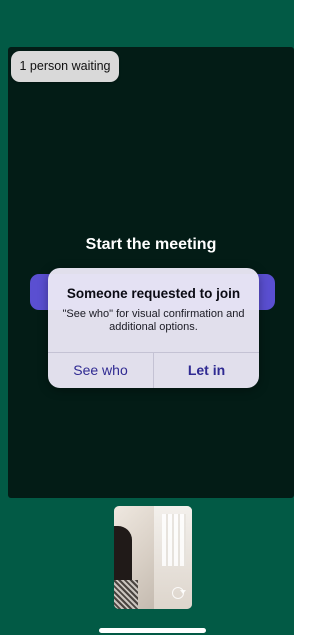  I want to click on camera-flip-icon, so click(179, 593).